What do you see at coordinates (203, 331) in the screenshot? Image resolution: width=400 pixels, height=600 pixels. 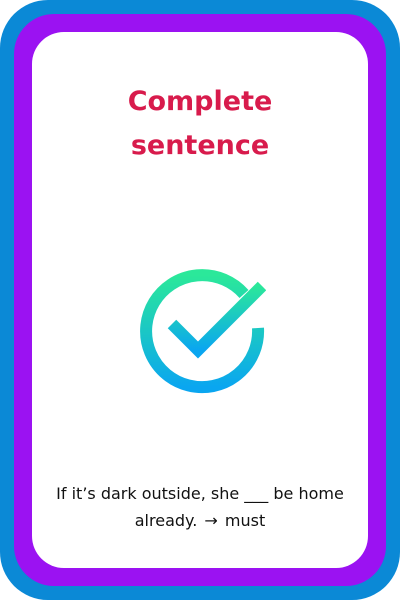 I see `checkmark-circle-icon` at bounding box center [203, 331].